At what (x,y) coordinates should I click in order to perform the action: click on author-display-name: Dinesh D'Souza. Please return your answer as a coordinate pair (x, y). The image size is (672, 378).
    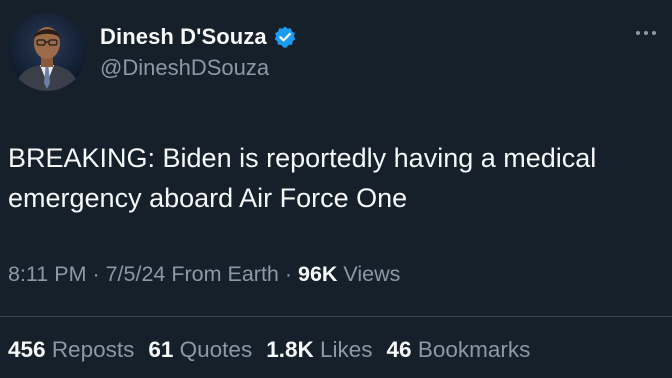
    Looking at the image, I should click on (183, 37).